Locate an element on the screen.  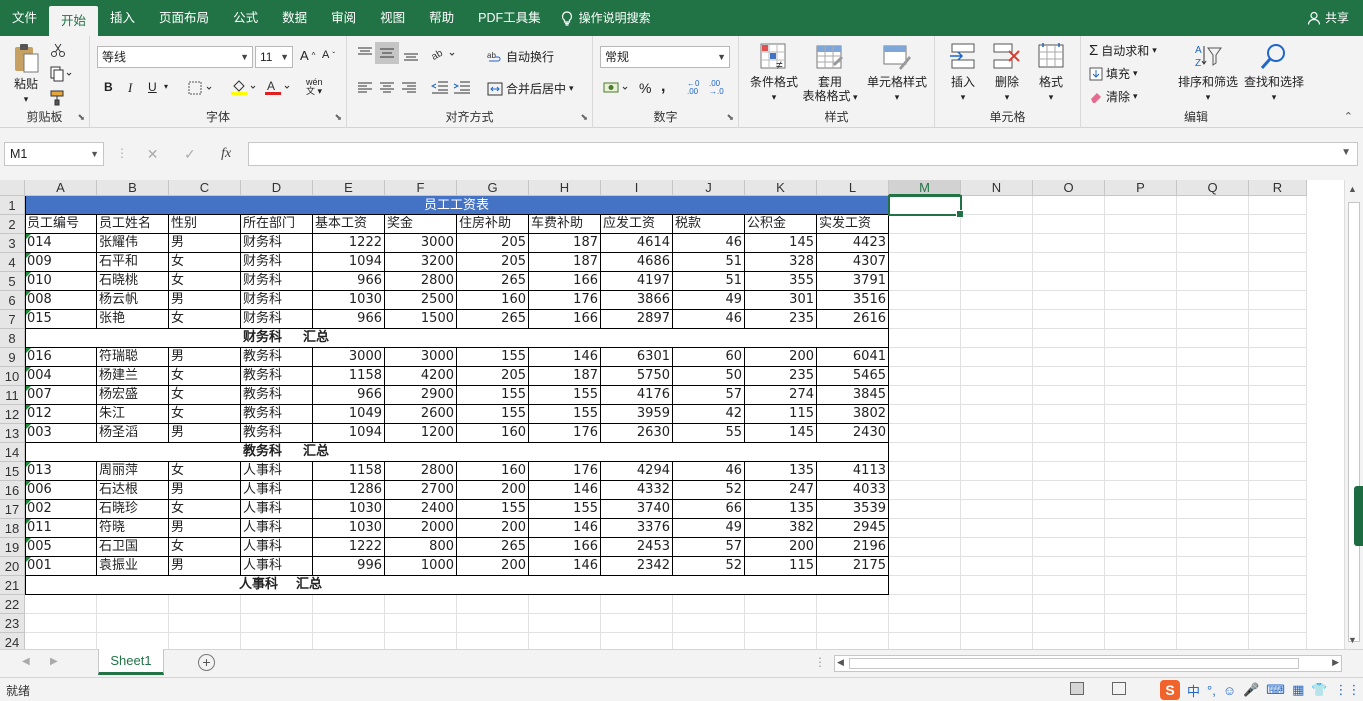
data-cell: 3539 is located at coordinates (853, 509).